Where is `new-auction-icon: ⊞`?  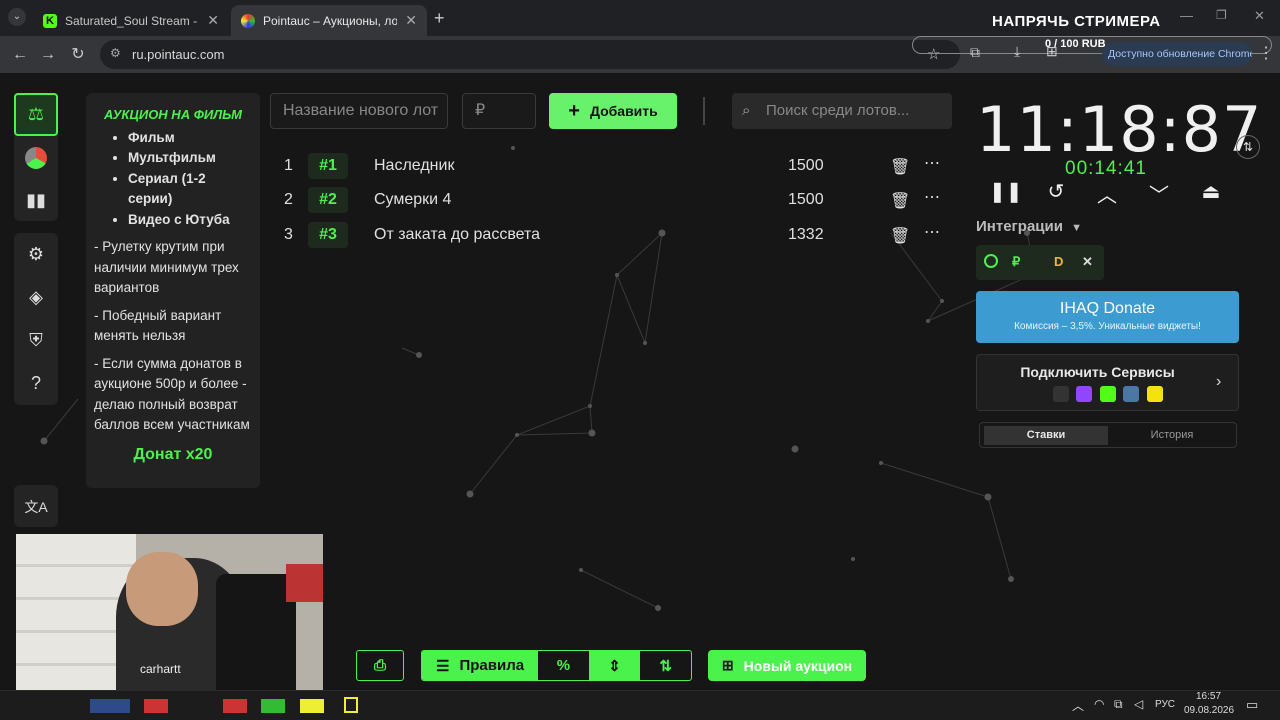 new-auction-icon: ⊞ is located at coordinates (727, 665).